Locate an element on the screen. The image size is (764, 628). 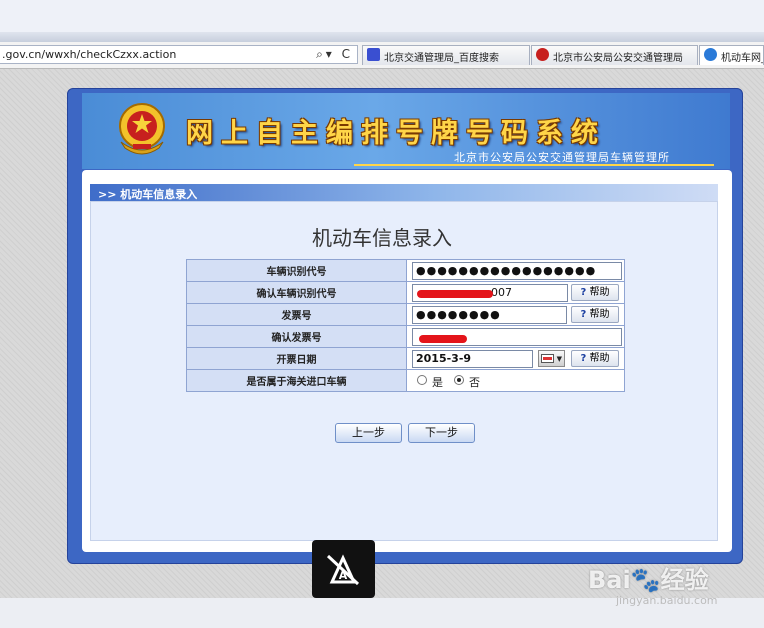
row-invoice: 发票号 ●●●●●●●● ? 帮助 is located at coordinates (405, 314).